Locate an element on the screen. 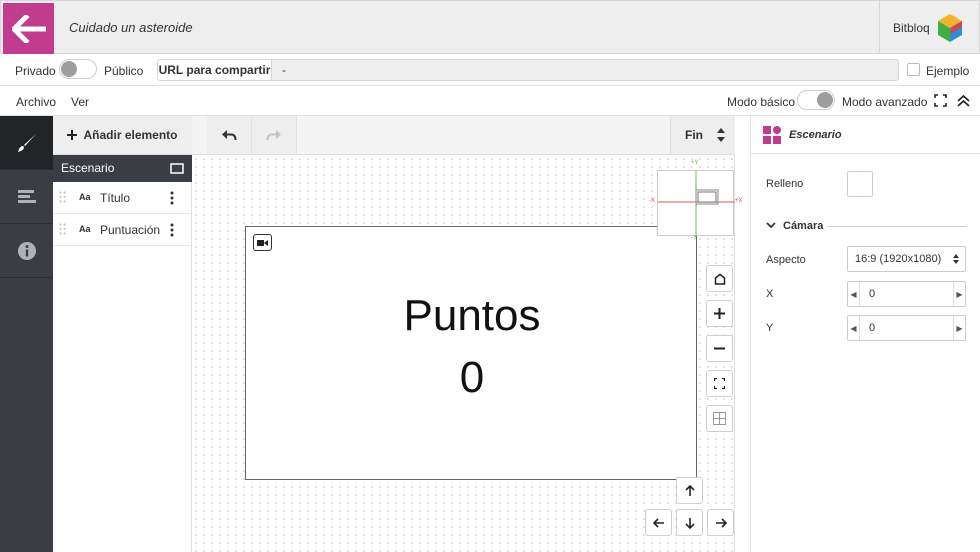 This screenshot has height=552, width=980. element-name: Puntuación is located at coordinates (130, 230).